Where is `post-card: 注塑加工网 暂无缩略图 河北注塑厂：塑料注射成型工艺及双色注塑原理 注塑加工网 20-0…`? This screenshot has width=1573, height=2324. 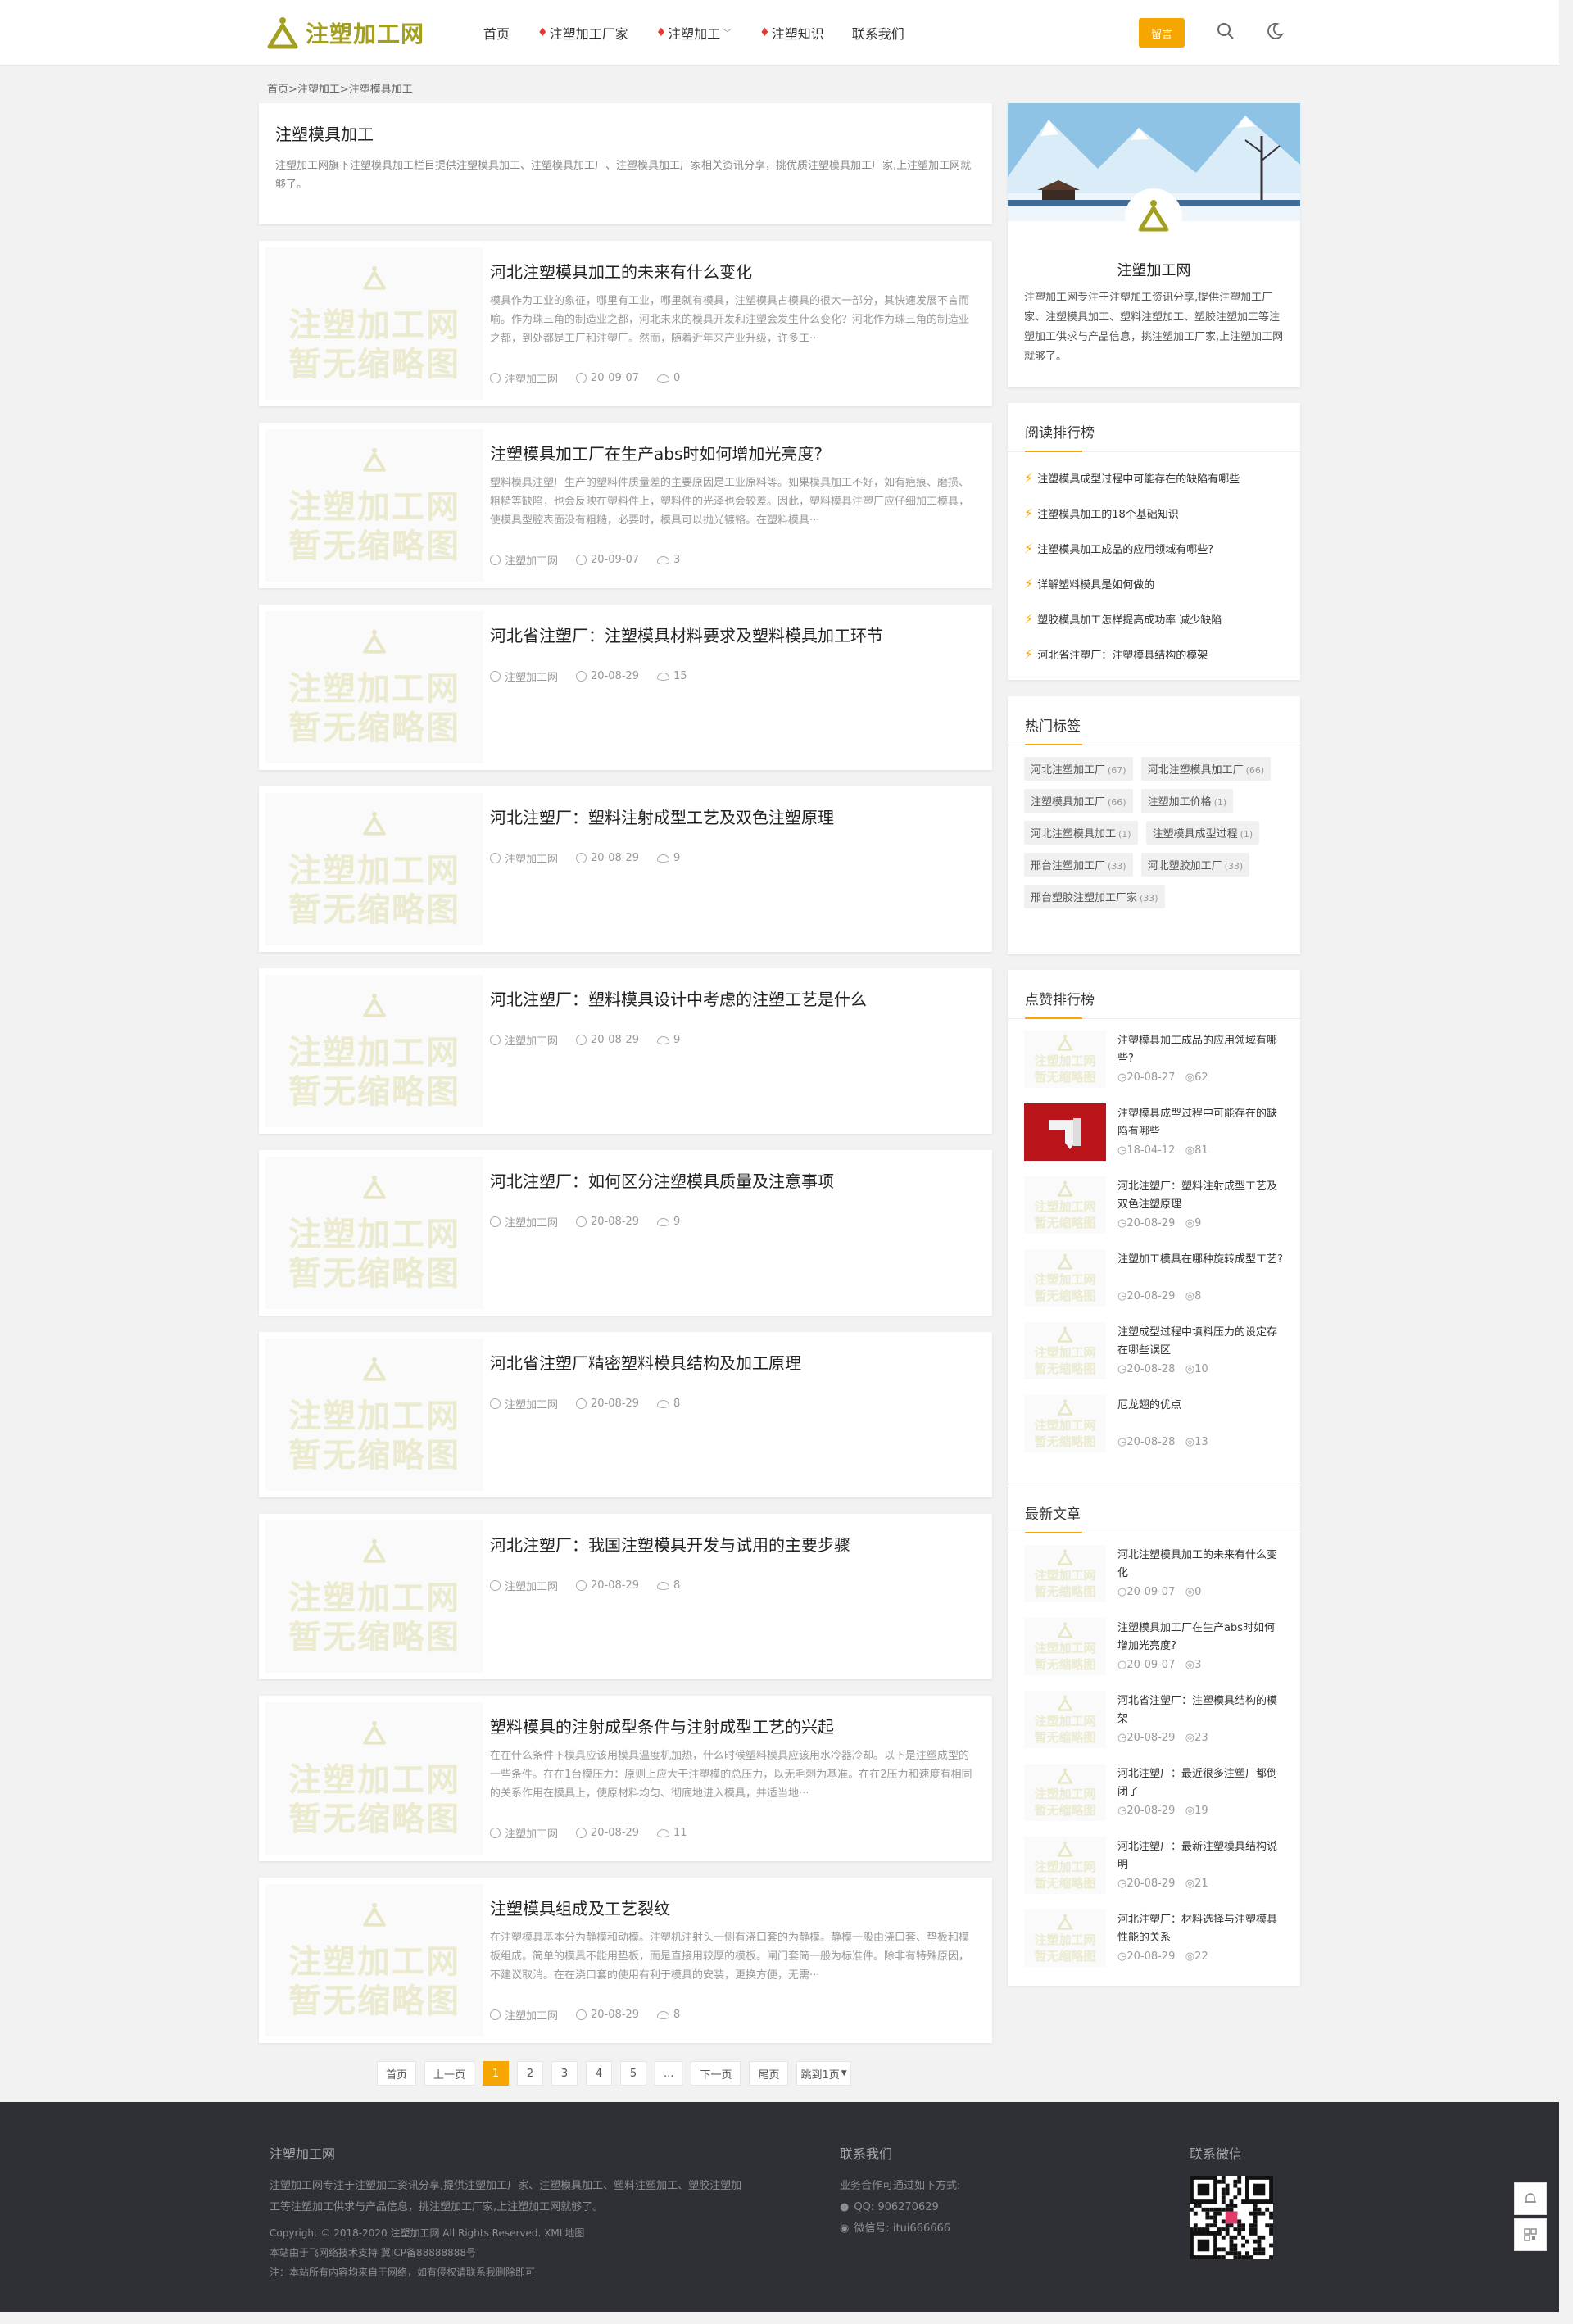 post-card: 注塑加工网 暂无缩略图 河北注塑厂：塑料注射成型工艺及双色注塑原理 注塑加工网 20-0… is located at coordinates (625, 869).